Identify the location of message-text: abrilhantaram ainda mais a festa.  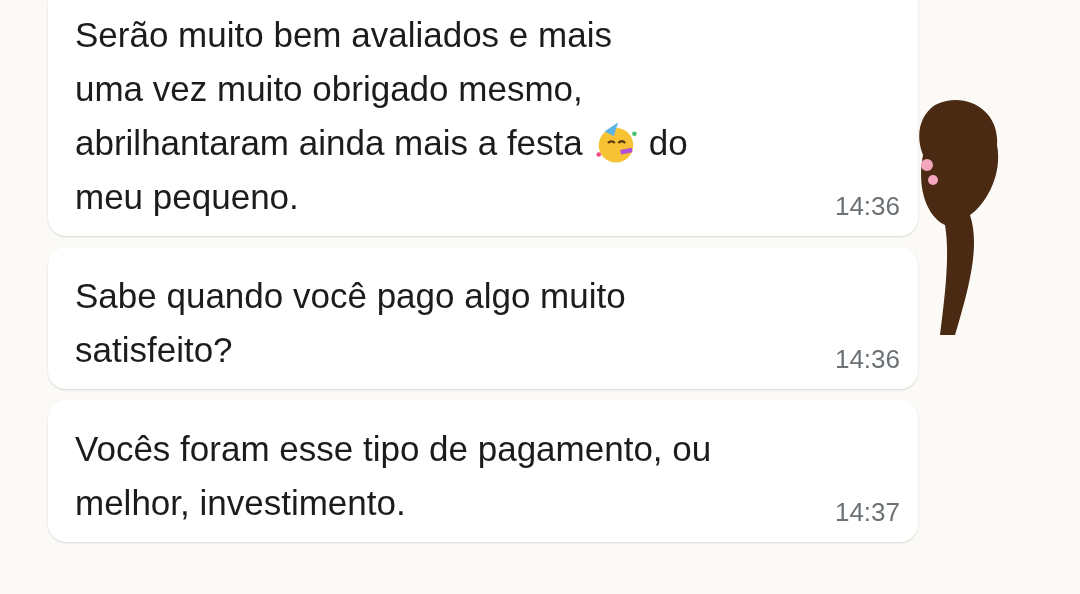
(329, 143).